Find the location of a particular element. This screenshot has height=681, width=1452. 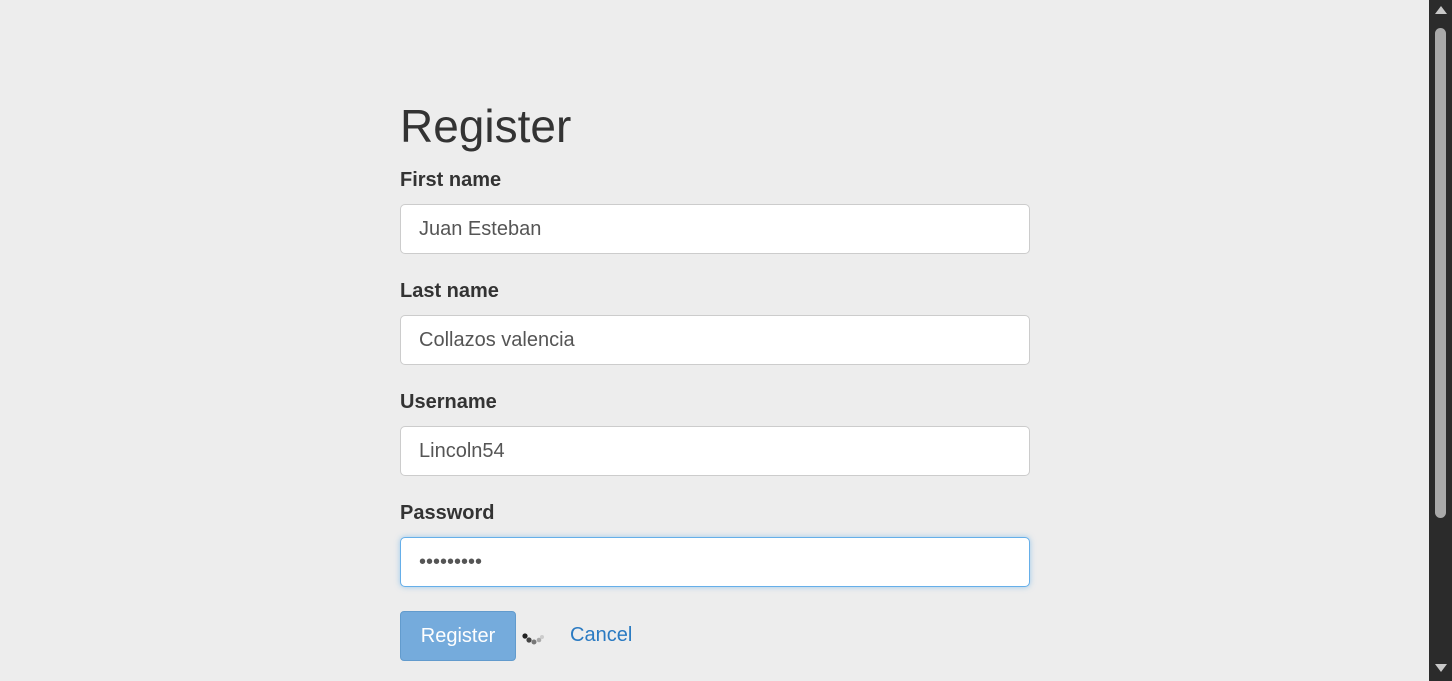

cancel-link: Cancel is located at coordinates (601, 635).